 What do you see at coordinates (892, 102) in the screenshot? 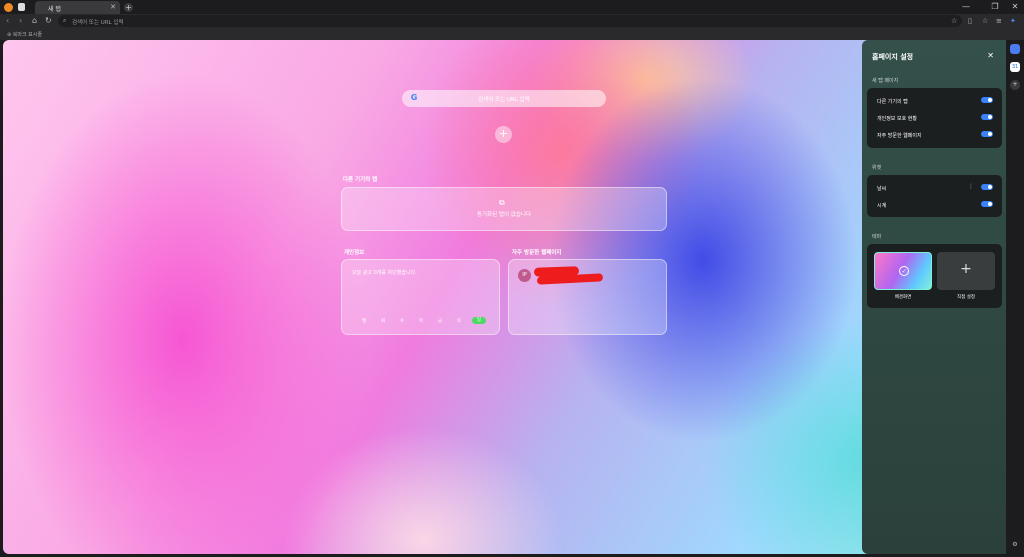
I see `option-label: 다른 기기의 탭` at bounding box center [892, 102].